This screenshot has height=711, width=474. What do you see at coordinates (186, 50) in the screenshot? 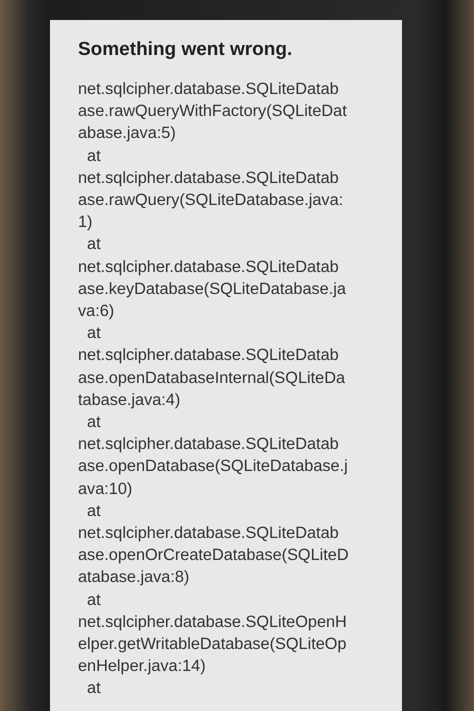
I see `dialog-title: Something went wrong.` at bounding box center [186, 50].